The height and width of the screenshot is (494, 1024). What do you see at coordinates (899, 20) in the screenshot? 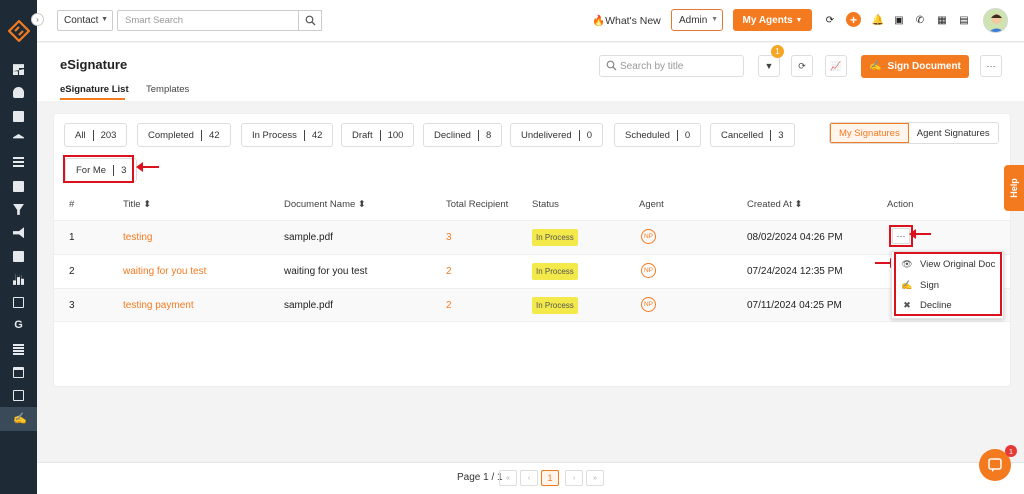
I see `notification-icon: ▣` at bounding box center [899, 20].